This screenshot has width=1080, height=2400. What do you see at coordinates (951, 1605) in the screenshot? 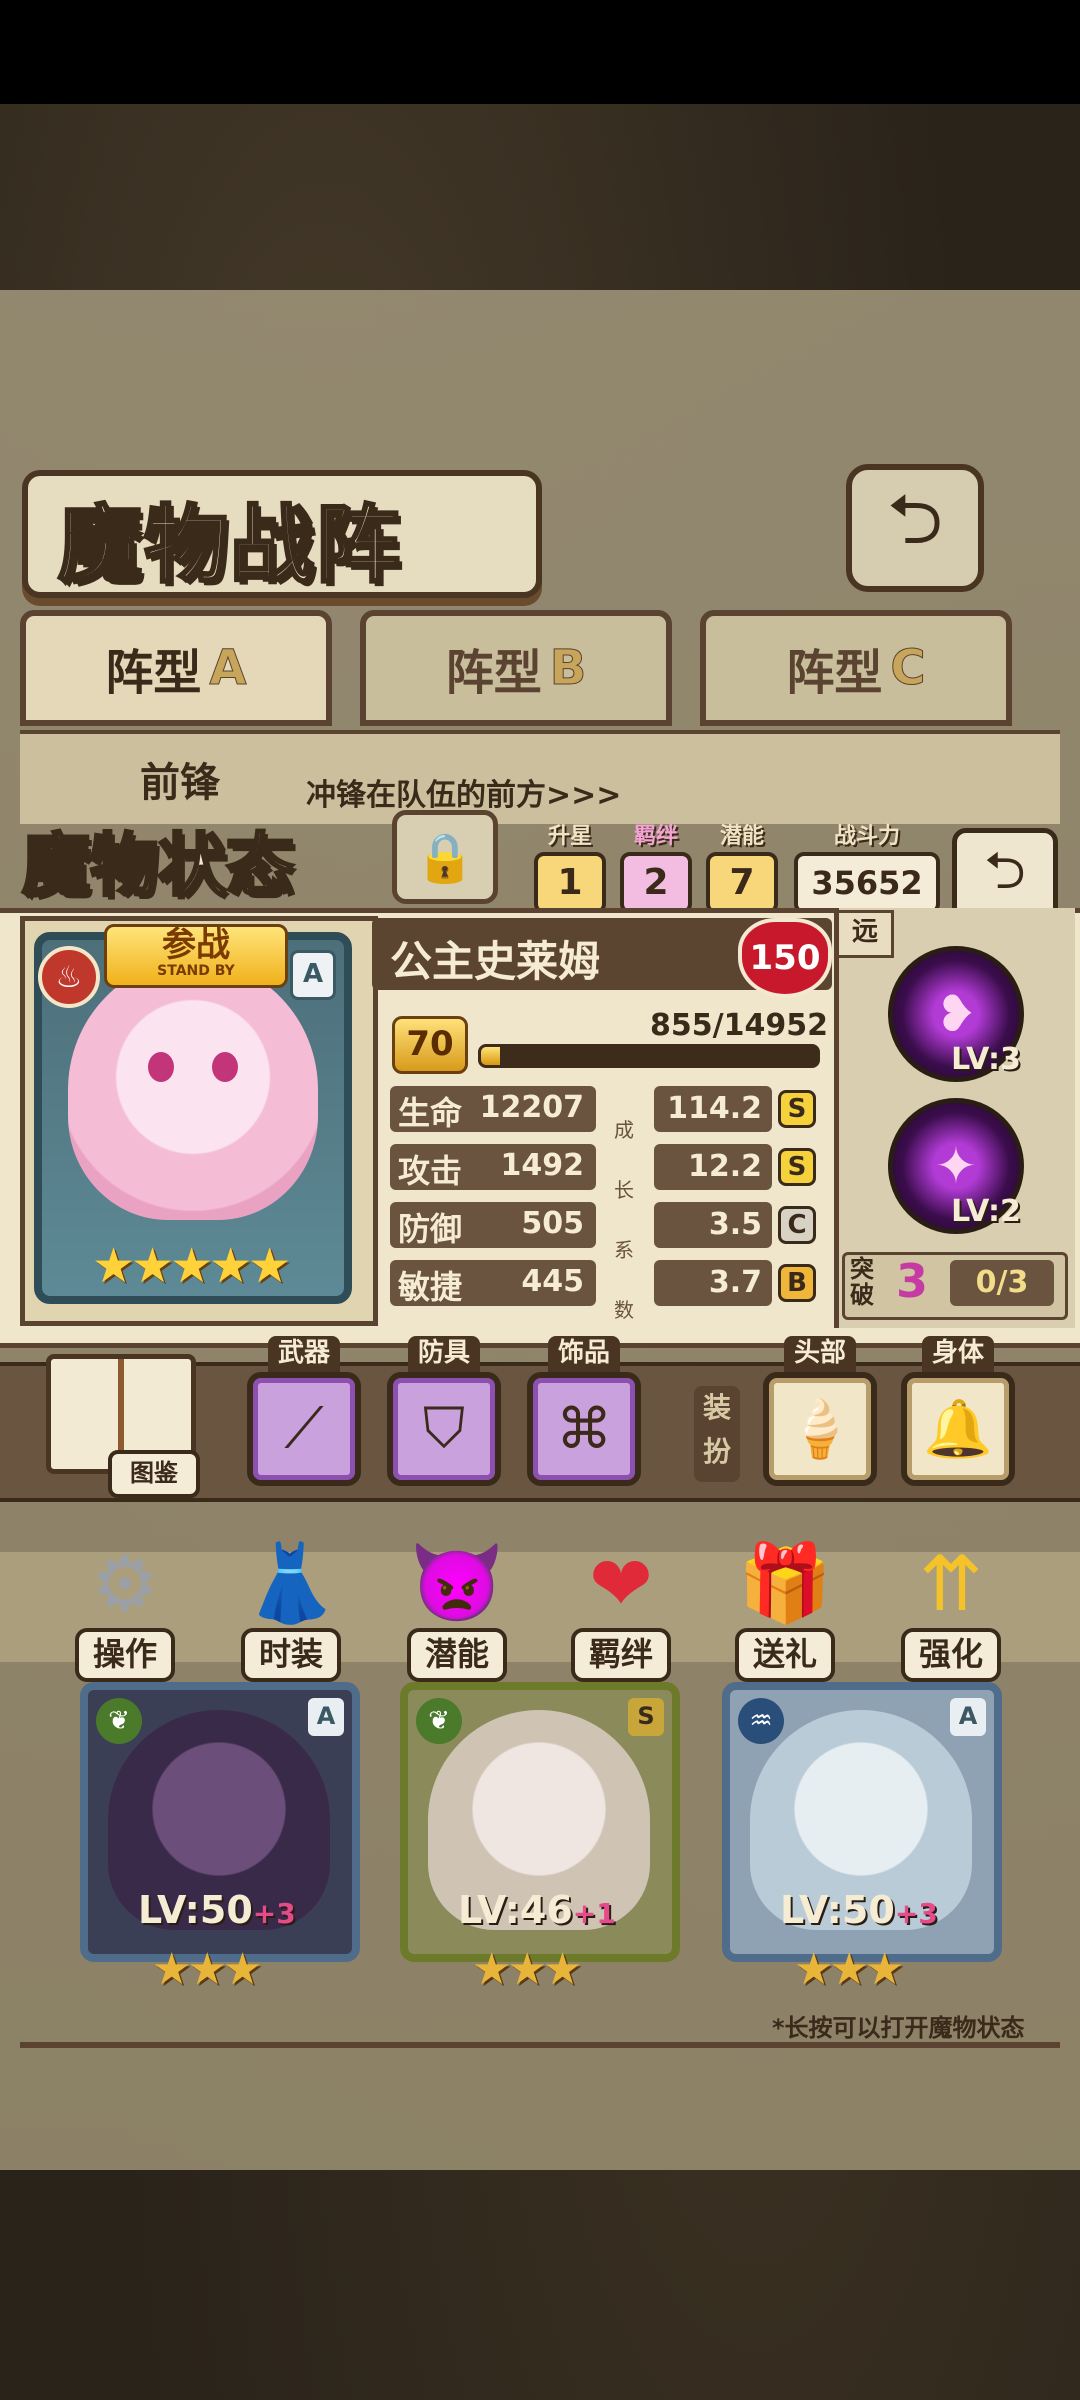
I see `action-enhance: ⇈ 强化` at bounding box center [951, 1605].